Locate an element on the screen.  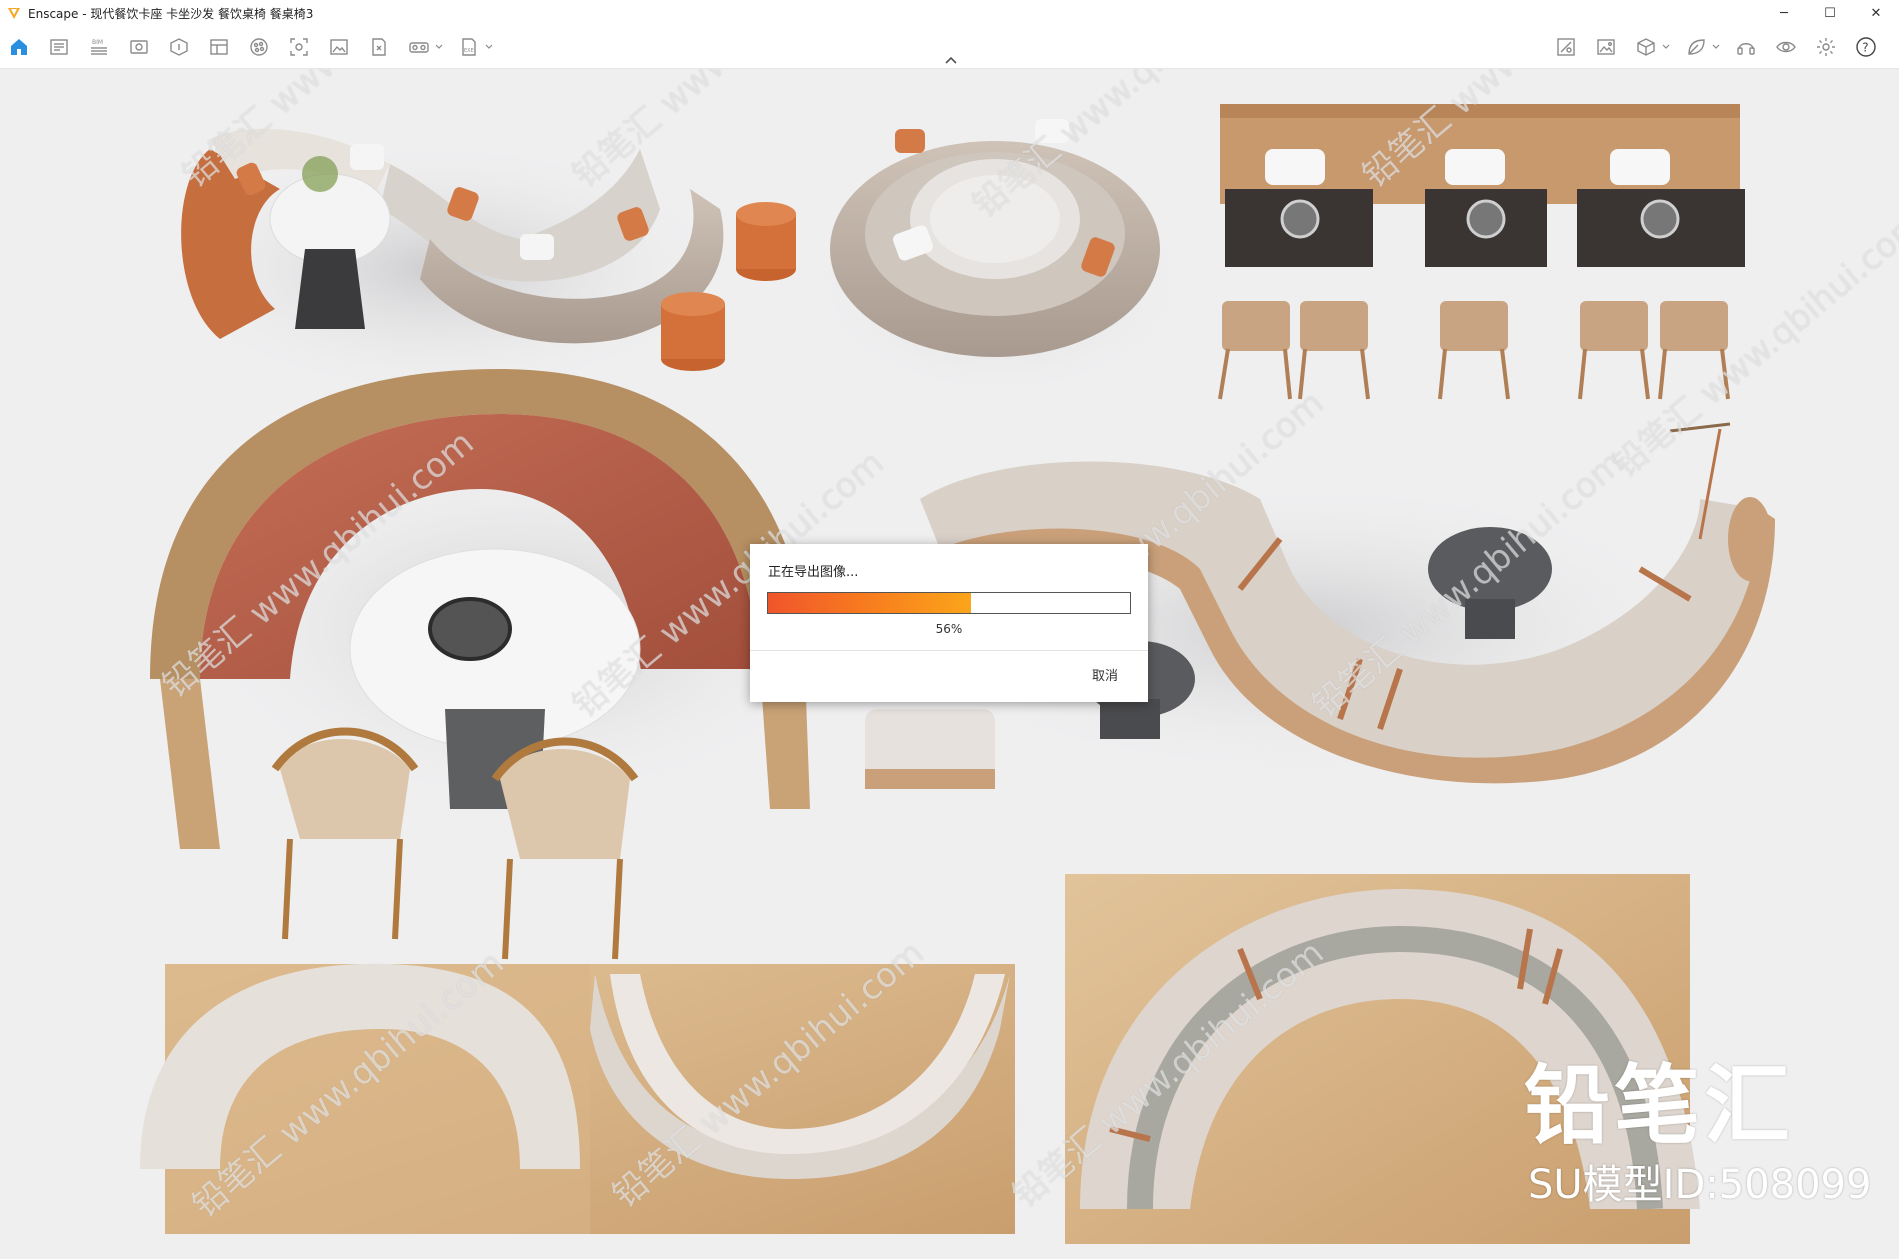
cancel-button: 取消 is located at coordinates (1105, 674).